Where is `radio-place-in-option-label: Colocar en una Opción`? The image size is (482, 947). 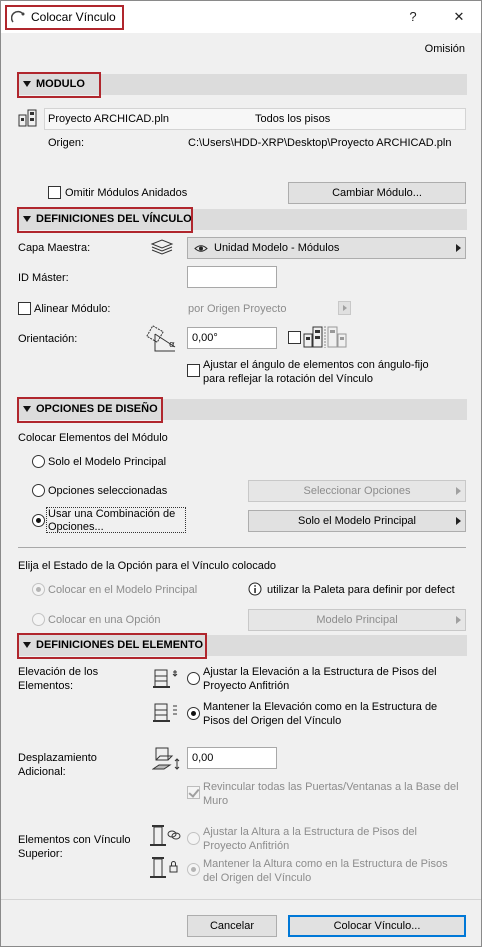
radio-place-in-option-label: Colocar en una Opción is located at coordinates (104, 620).